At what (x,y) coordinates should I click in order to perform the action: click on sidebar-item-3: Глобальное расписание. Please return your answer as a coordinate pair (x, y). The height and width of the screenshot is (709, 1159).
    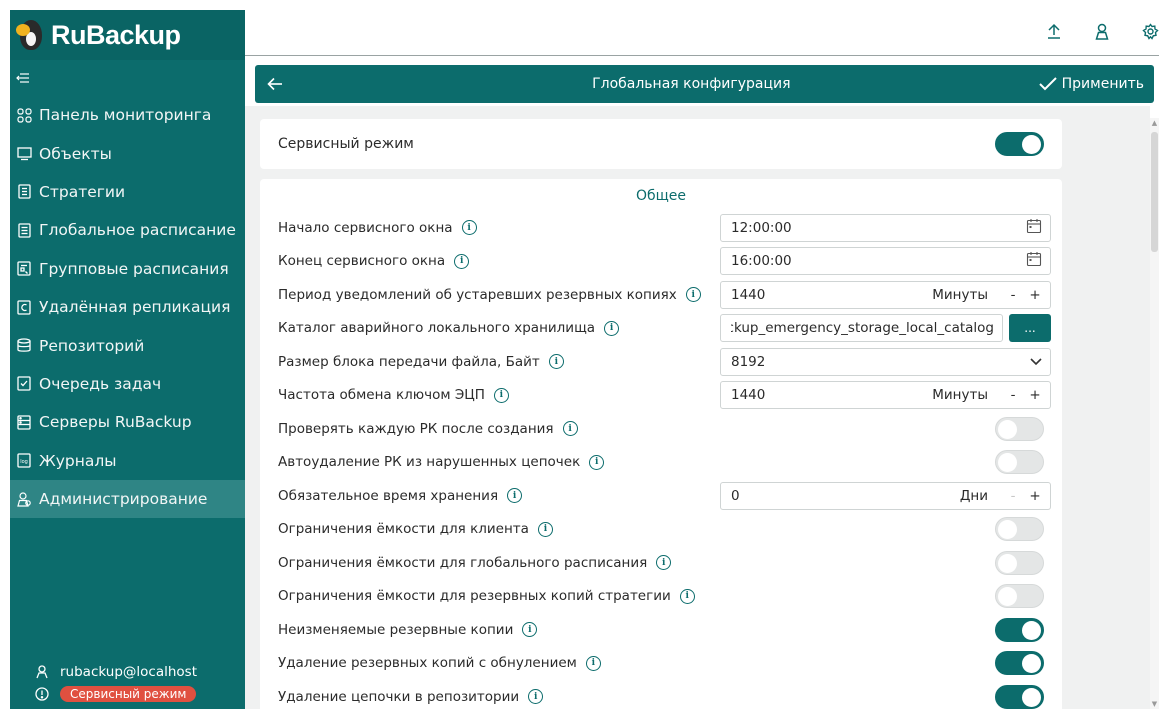
    Looking at the image, I should click on (127, 230).